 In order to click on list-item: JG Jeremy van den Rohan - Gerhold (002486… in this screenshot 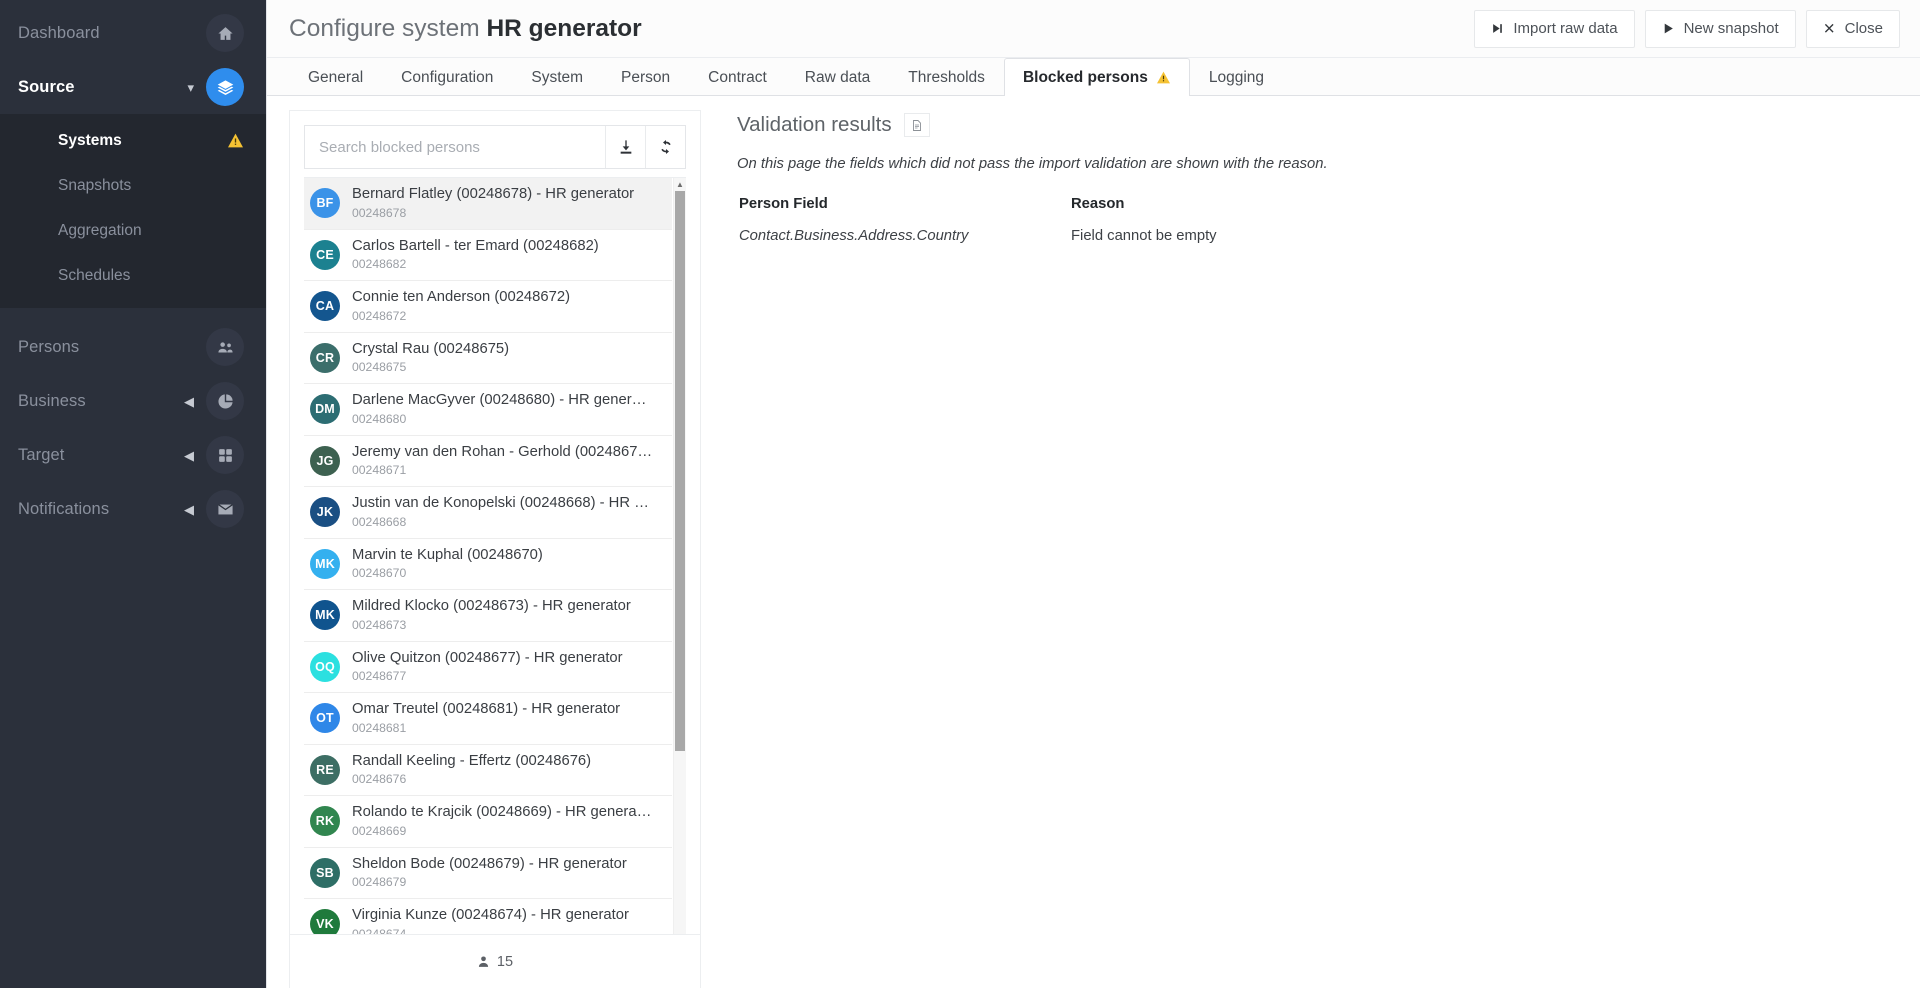, I will do `click(488, 461)`.